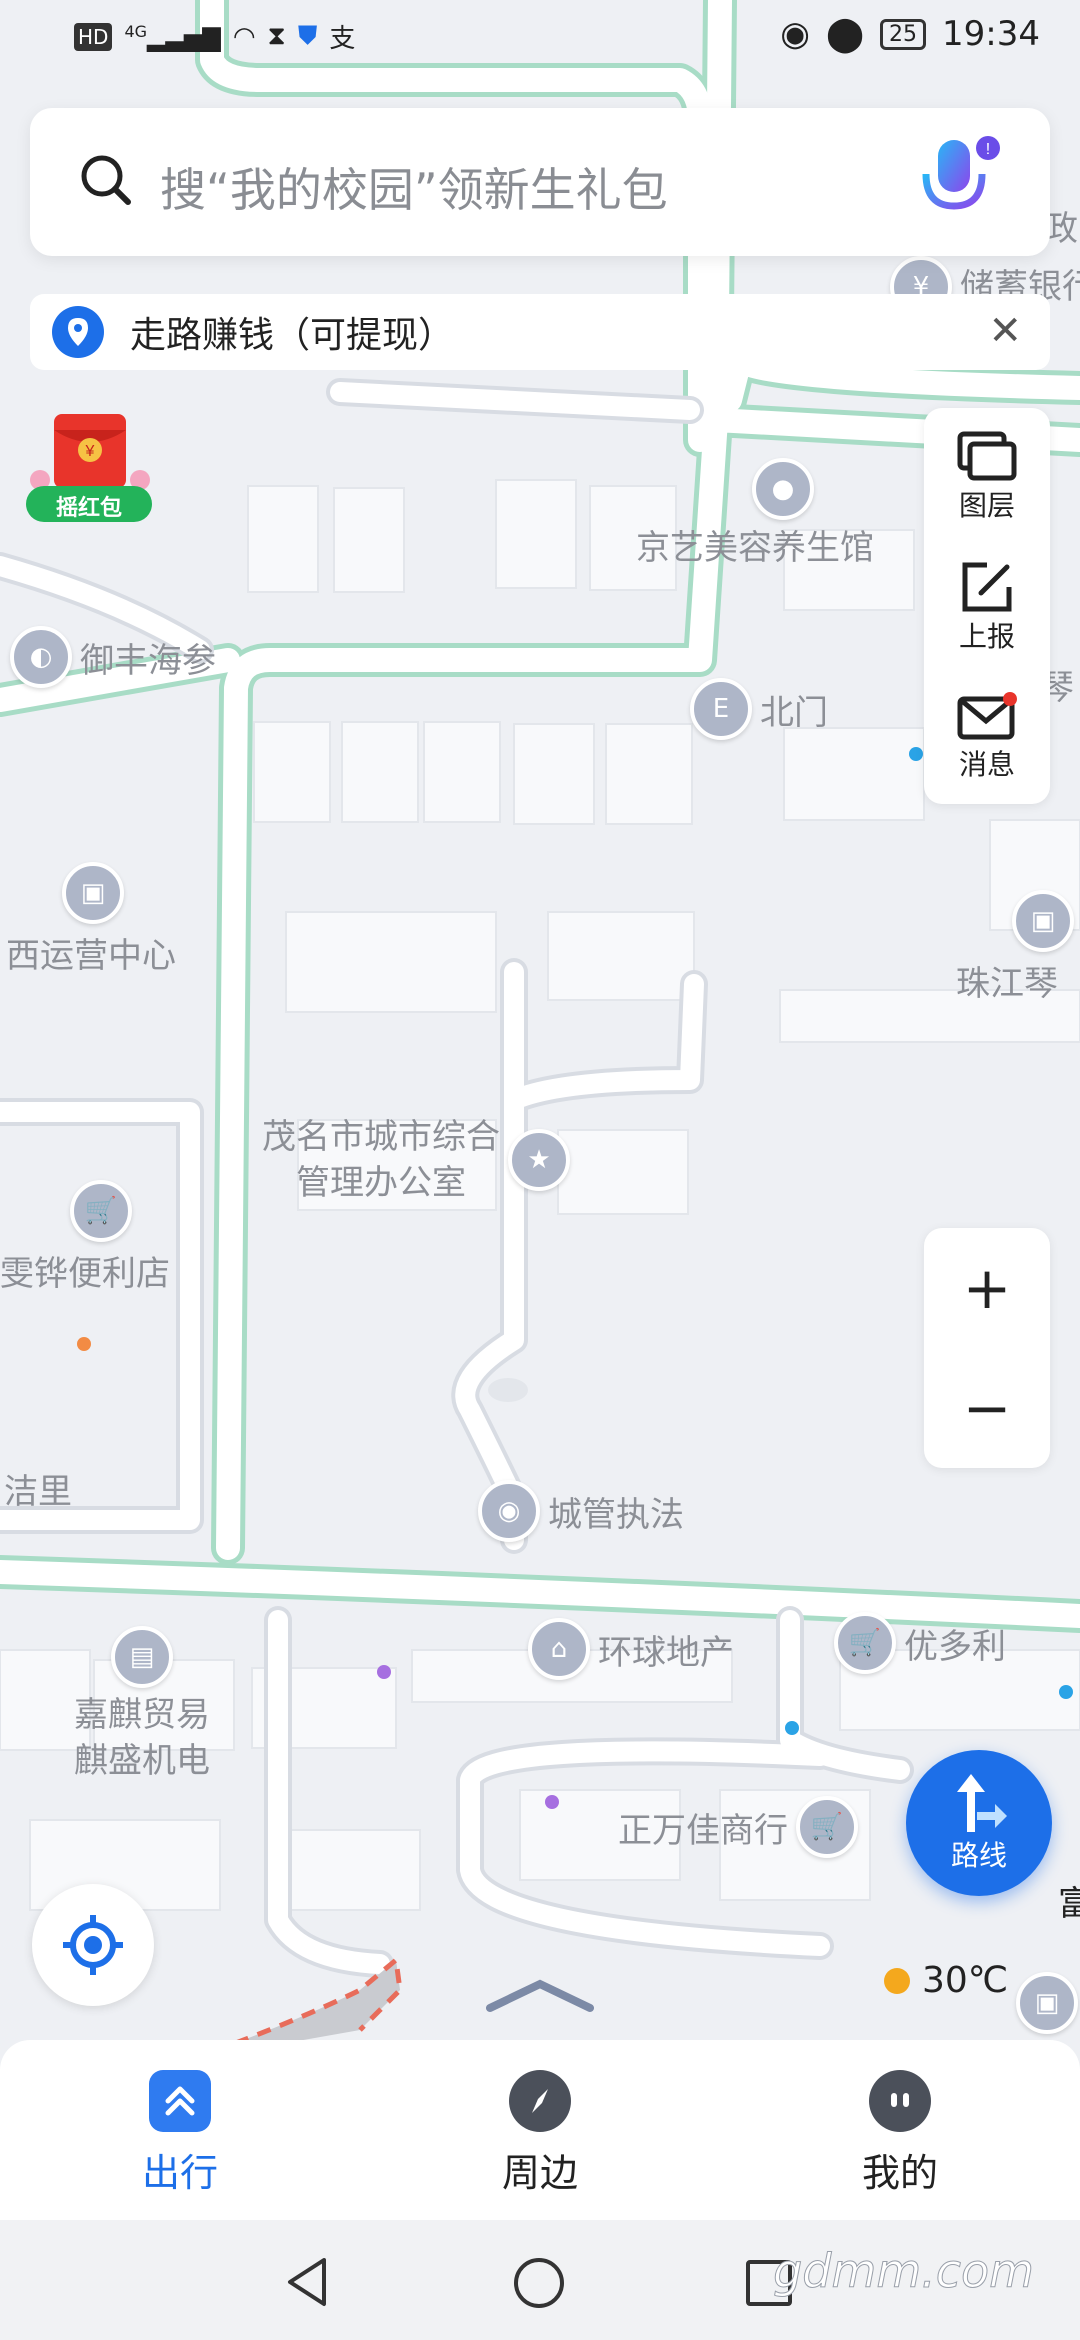 This screenshot has height=2340, width=1080. What do you see at coordinates (978, 1855) in the screenshot?
I see `route-label: 路线` at bounding box center [978, 1855].